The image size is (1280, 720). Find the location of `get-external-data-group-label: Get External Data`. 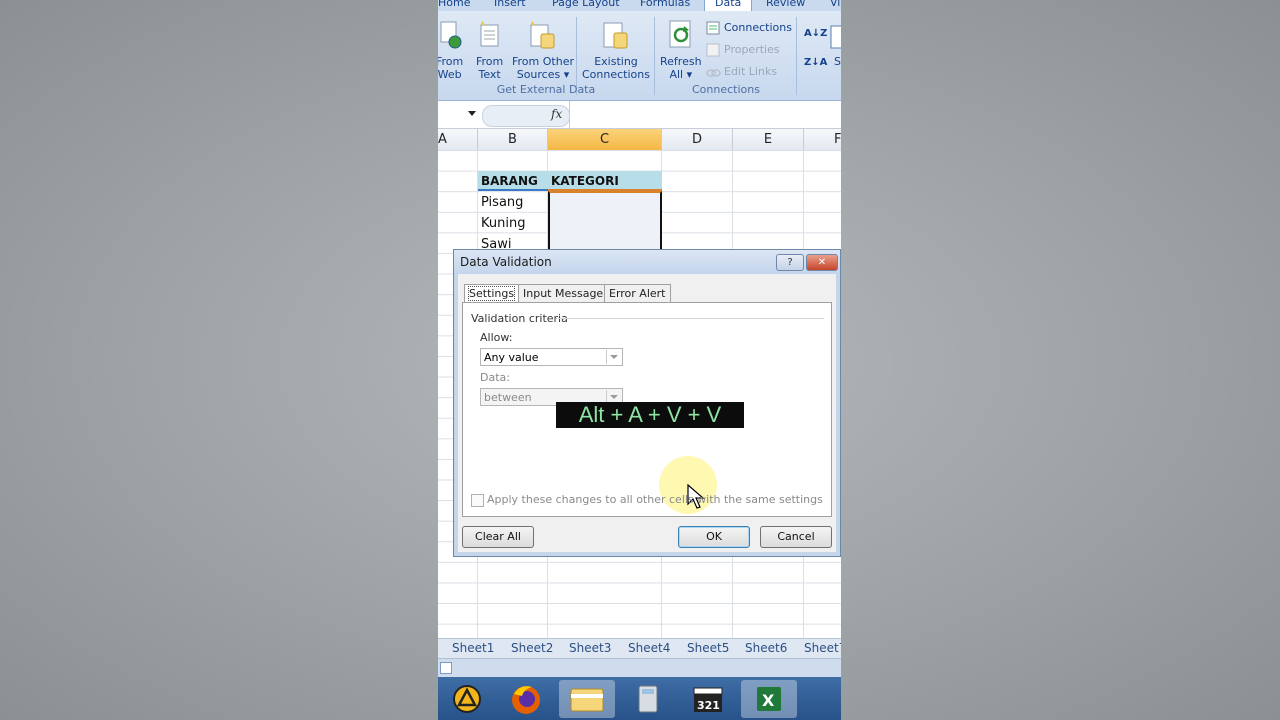

get-external-data-group-label: Get External Data is located at coordinates (546, 89).